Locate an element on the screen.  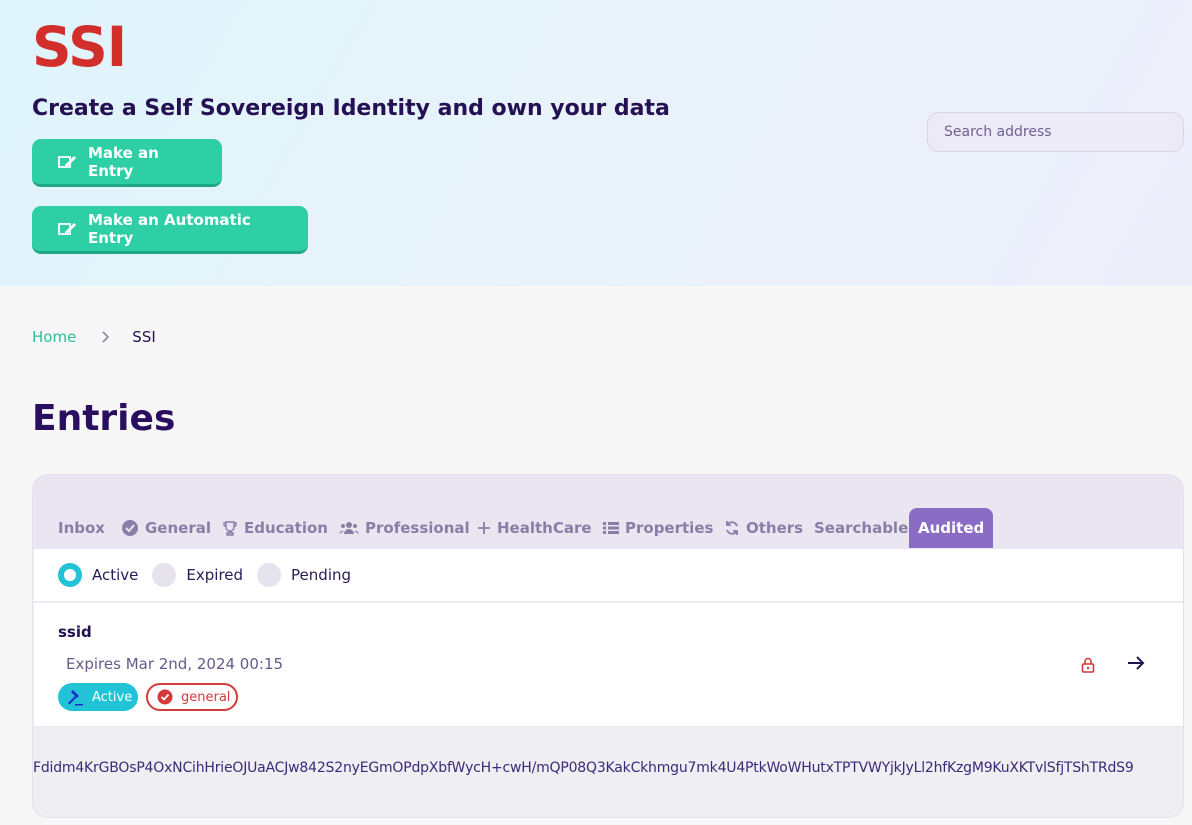
entry-name: ssid is located at coordinates (75, 632).